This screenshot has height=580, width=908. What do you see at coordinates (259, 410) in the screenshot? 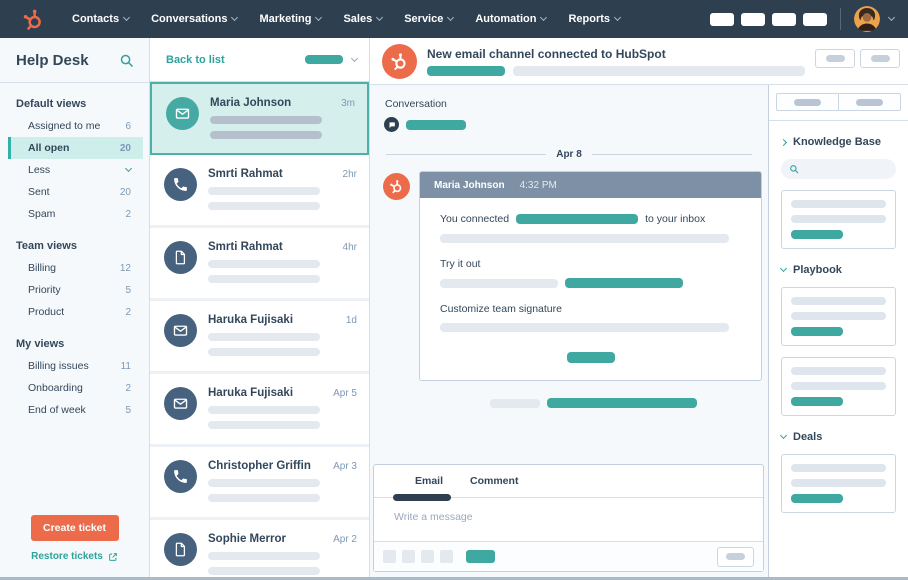
I see `ticket-item-haruka-fujisaki: Haruka Fujisaki Apr 5` at bounding box center [259, 410].